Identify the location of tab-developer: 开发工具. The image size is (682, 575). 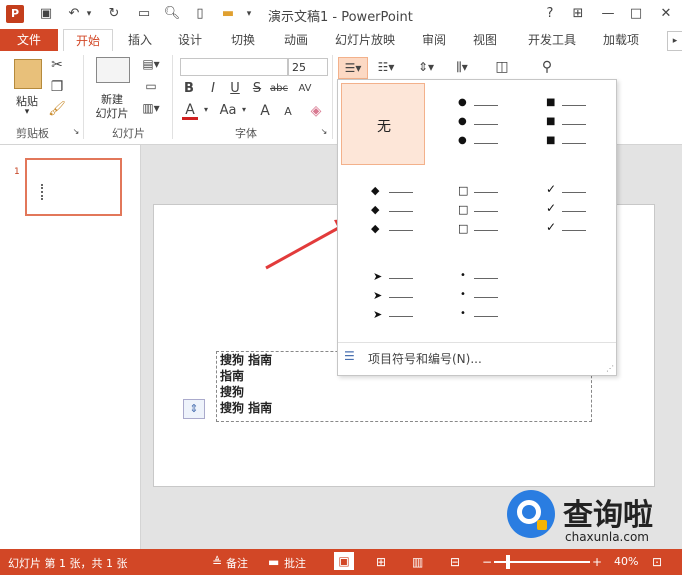
(552, 40).